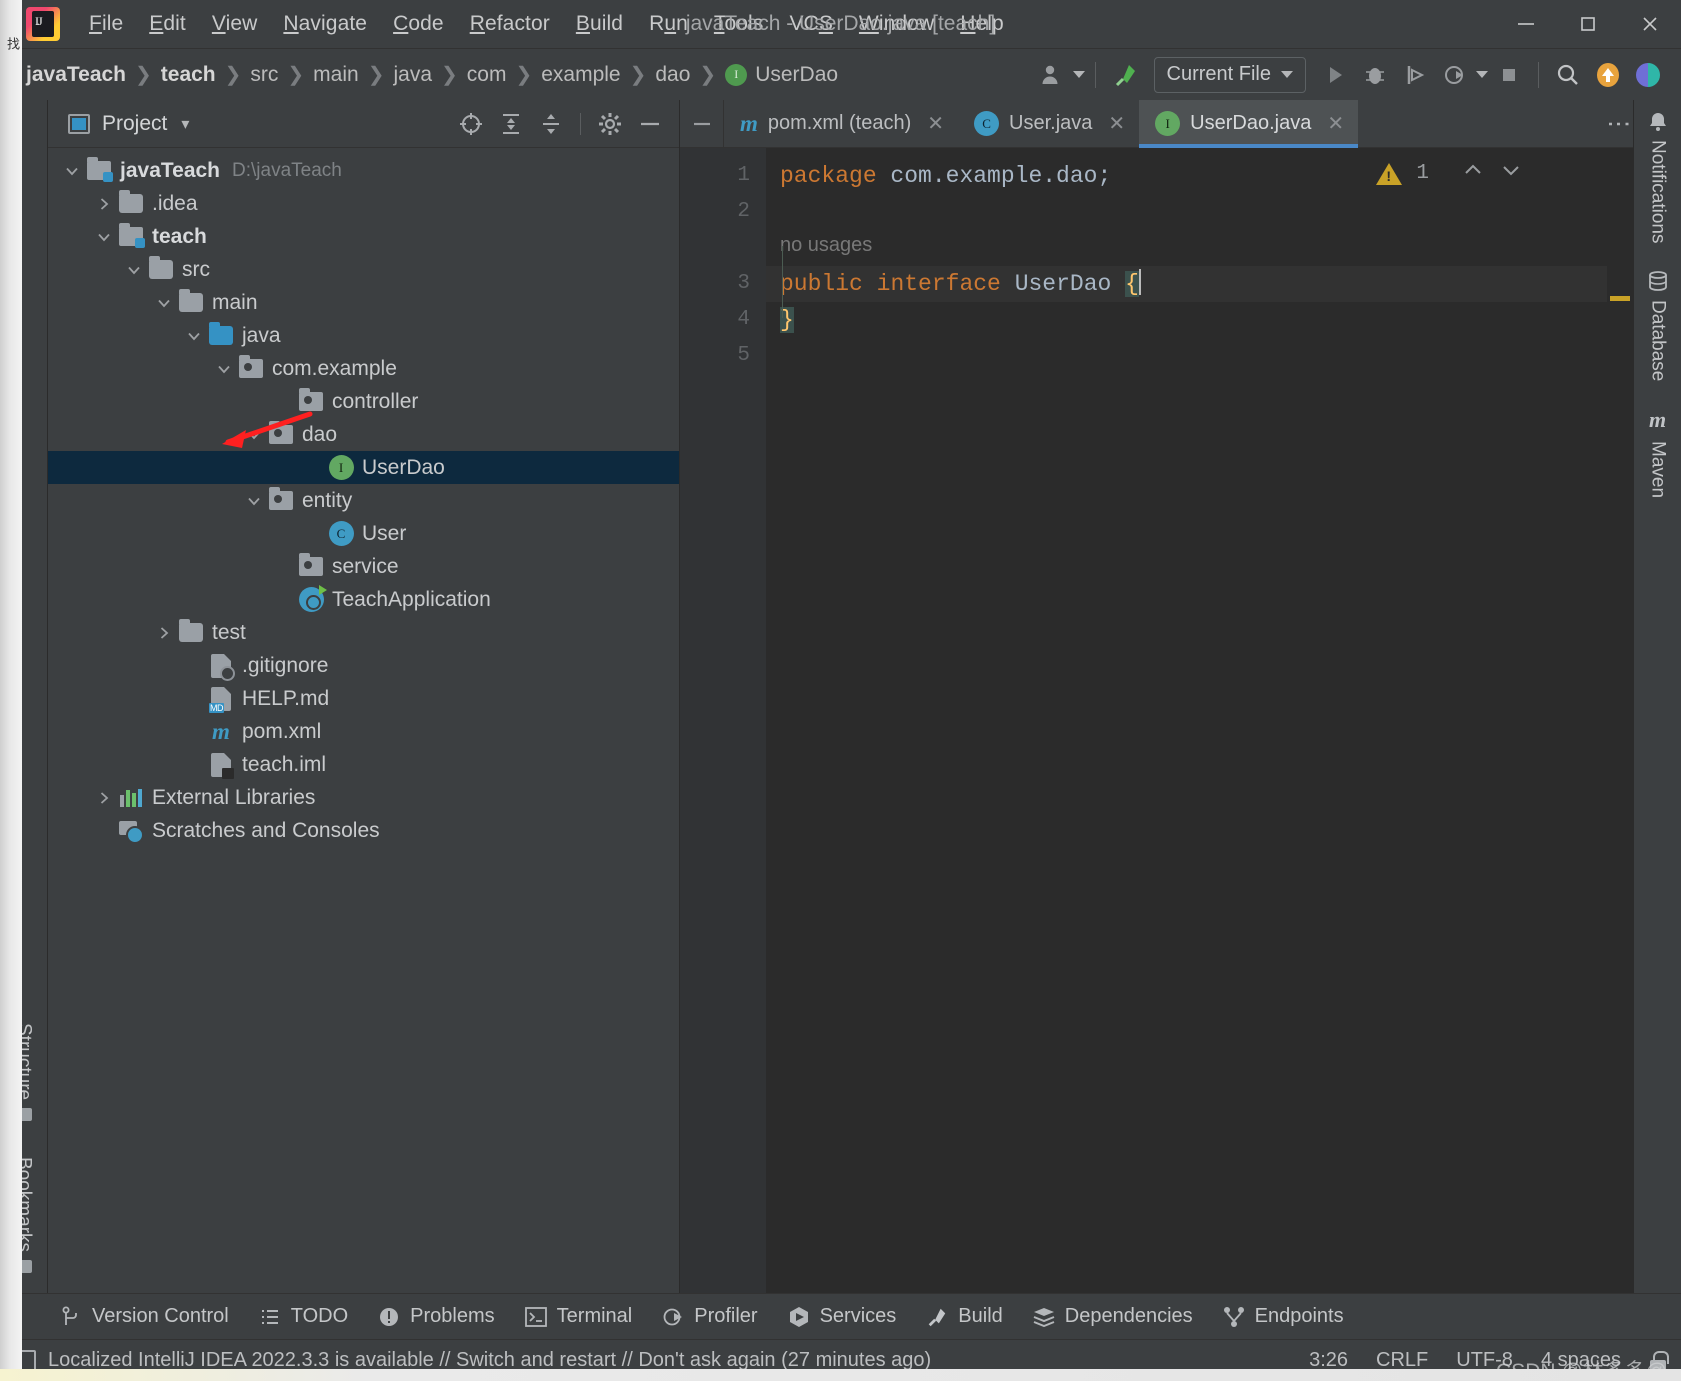 Image resolution: width=1681 pixels, height=1381 pixels. Describe the element at coordinates (1618, 124) in the screenshot. I see `more-options-icon: ⋮` at that location.